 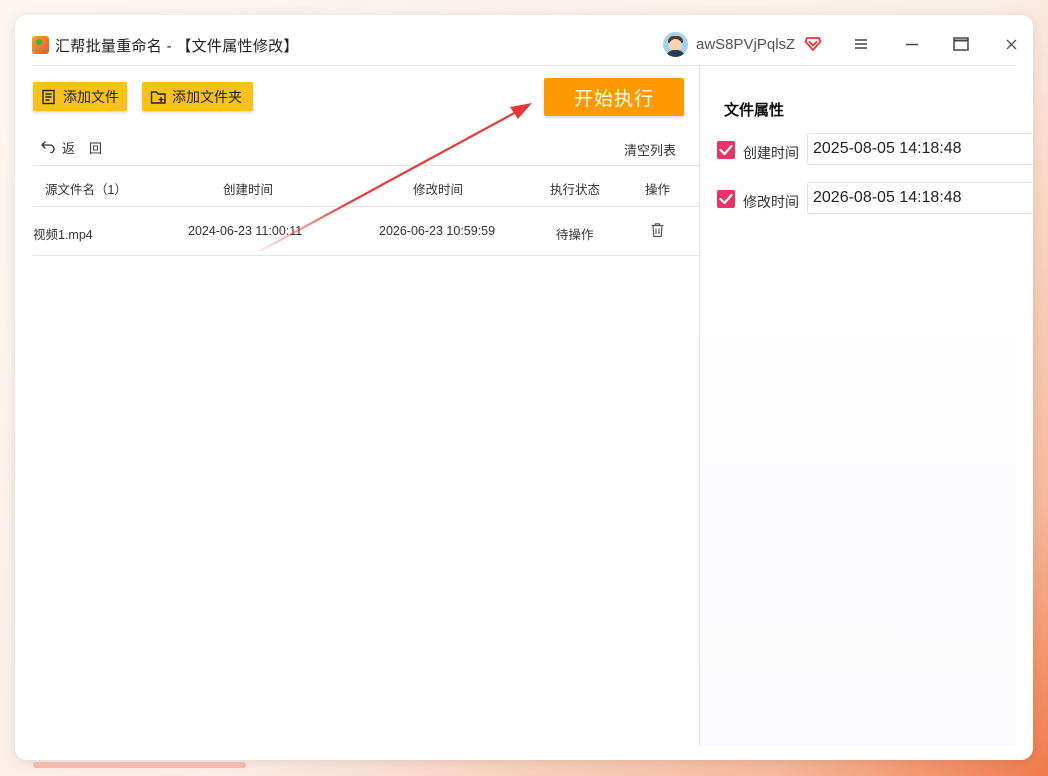 What do you see at coordinates (813, 43) in the screenshot?
I see `vip-diamond-icon` at bounding box center [813, 43].